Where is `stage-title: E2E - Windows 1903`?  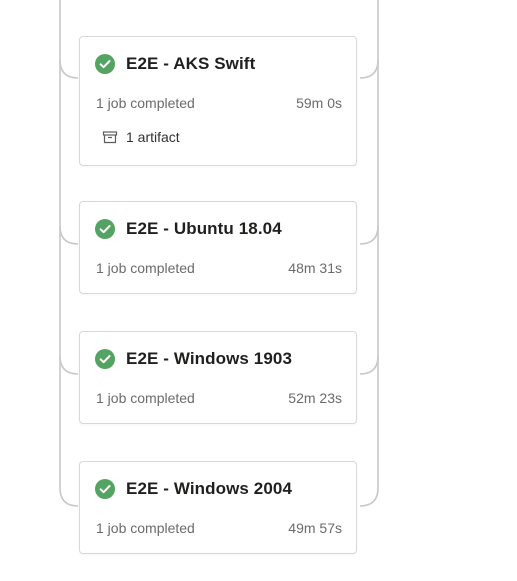 stage-title: E2E - Windows 1903 is located at coordinates (209, 358).